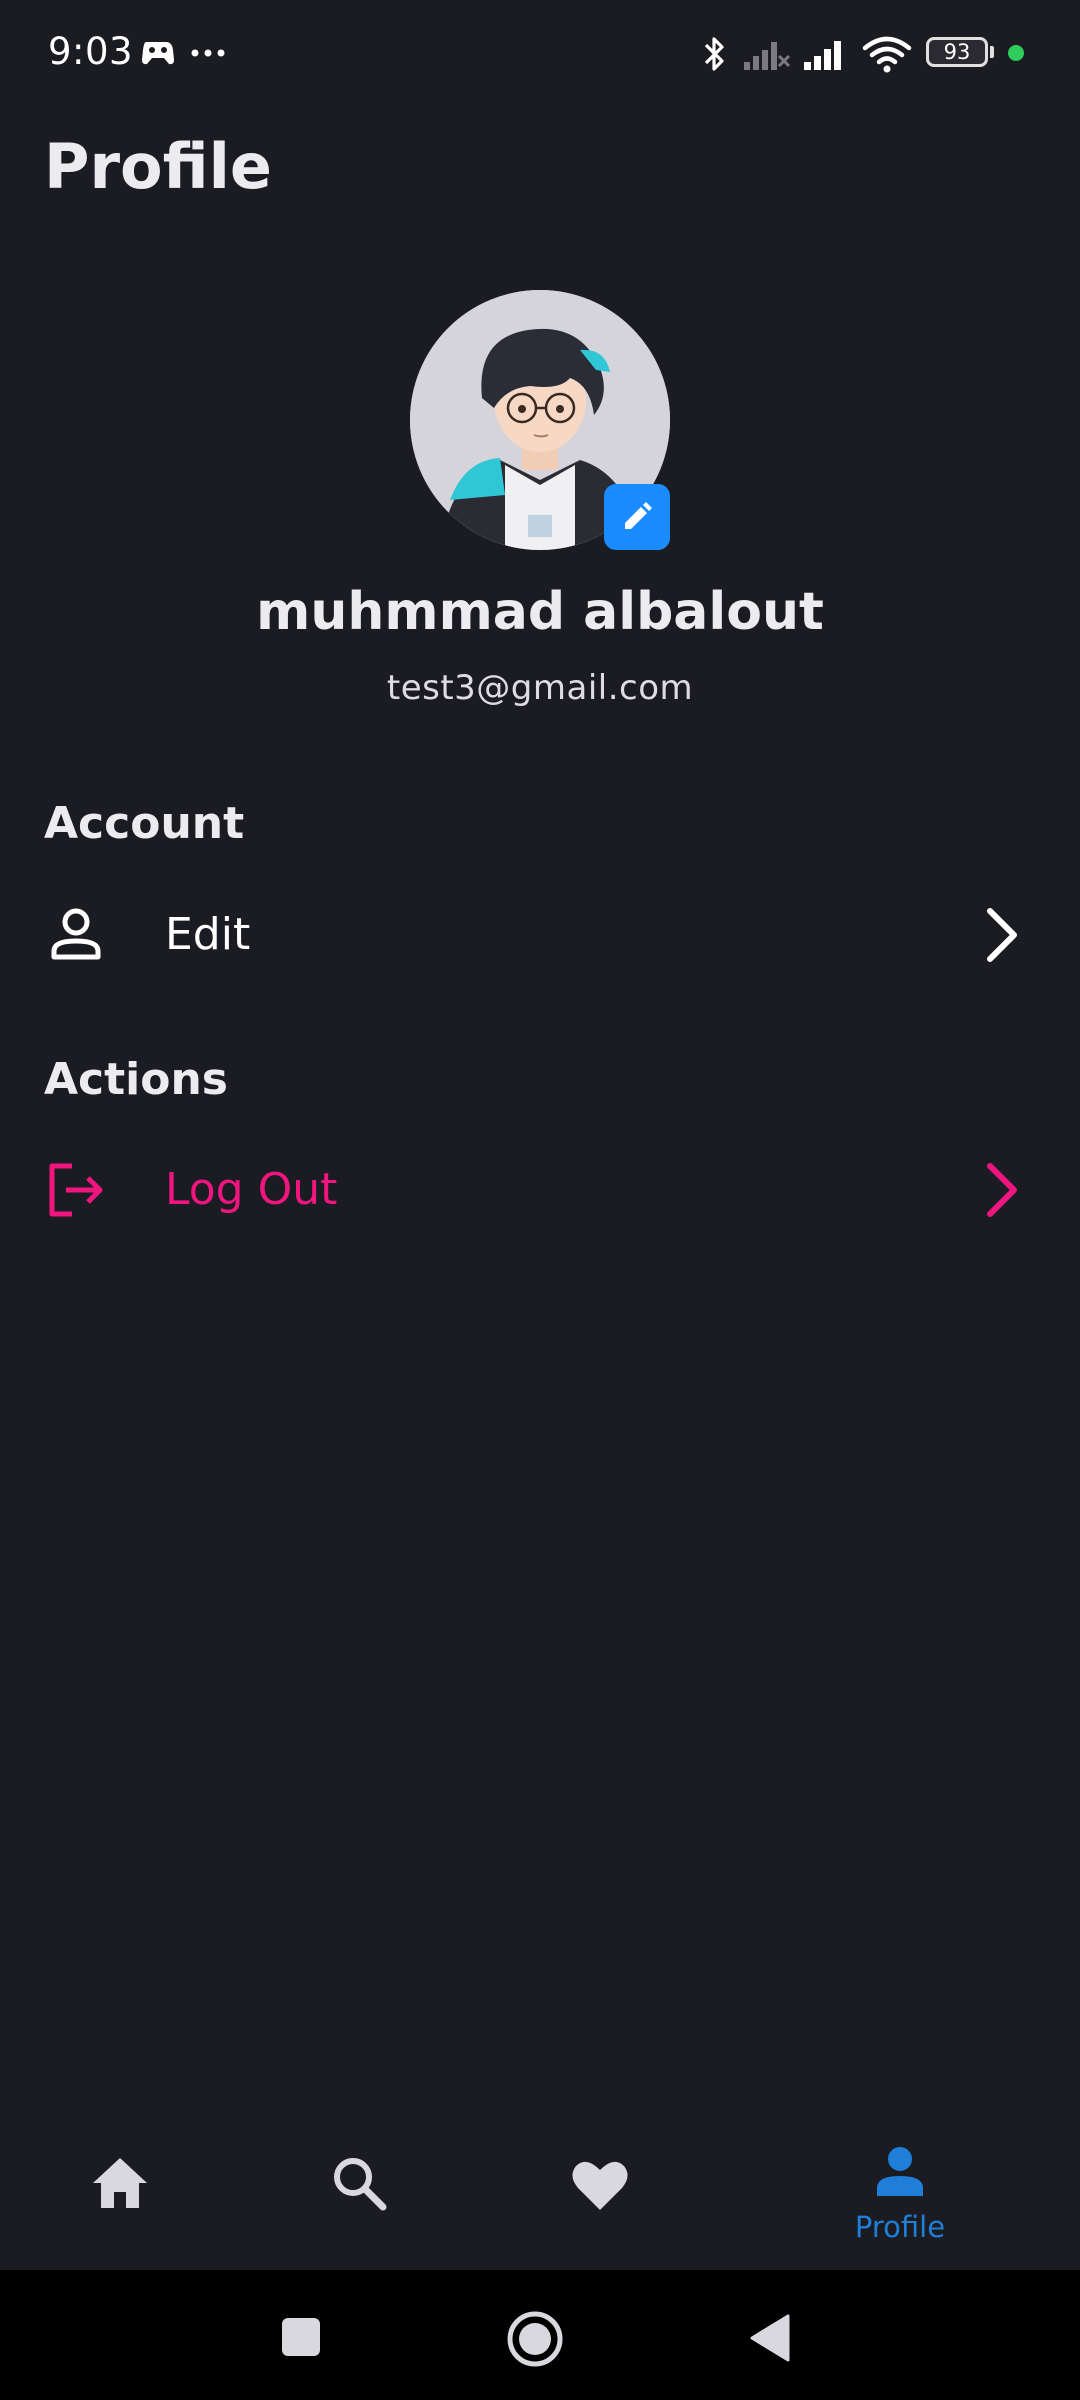 The width and height of the screenshot is (1080, 2400). What do you see at coordinates (770, 2338) in the screenshot?
I see `back-triangle-icon` at bounding box center [770, 2338].